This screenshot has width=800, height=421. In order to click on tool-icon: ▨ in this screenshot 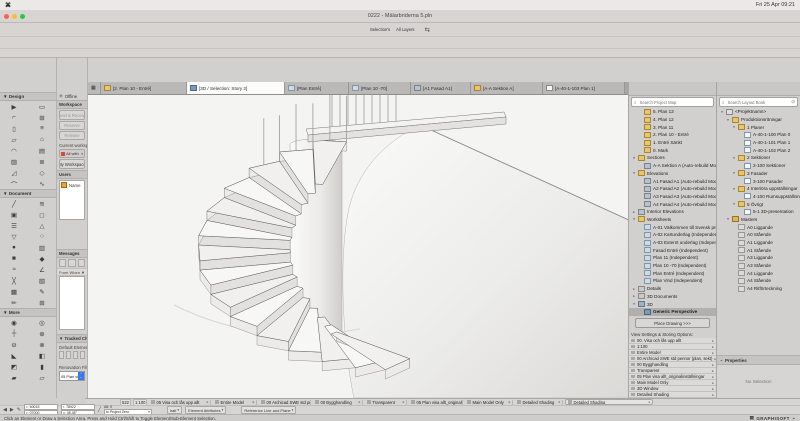, I will do `click(14, 161)`.